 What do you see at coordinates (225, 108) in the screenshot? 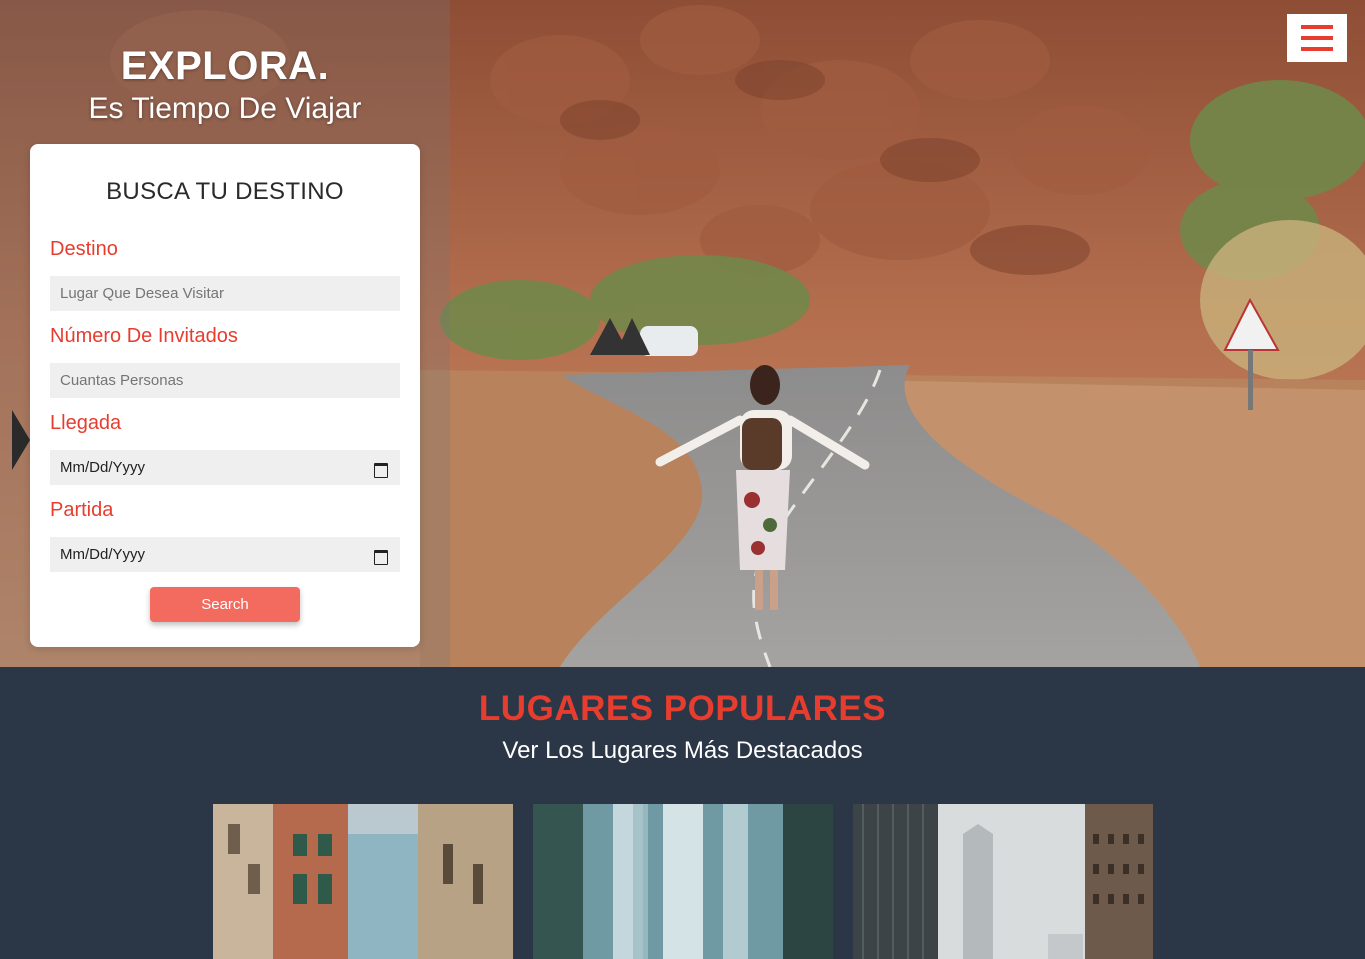
I see `brand-subtitle: Es Tiempo De Viajar` at bounding box center [225, 108].